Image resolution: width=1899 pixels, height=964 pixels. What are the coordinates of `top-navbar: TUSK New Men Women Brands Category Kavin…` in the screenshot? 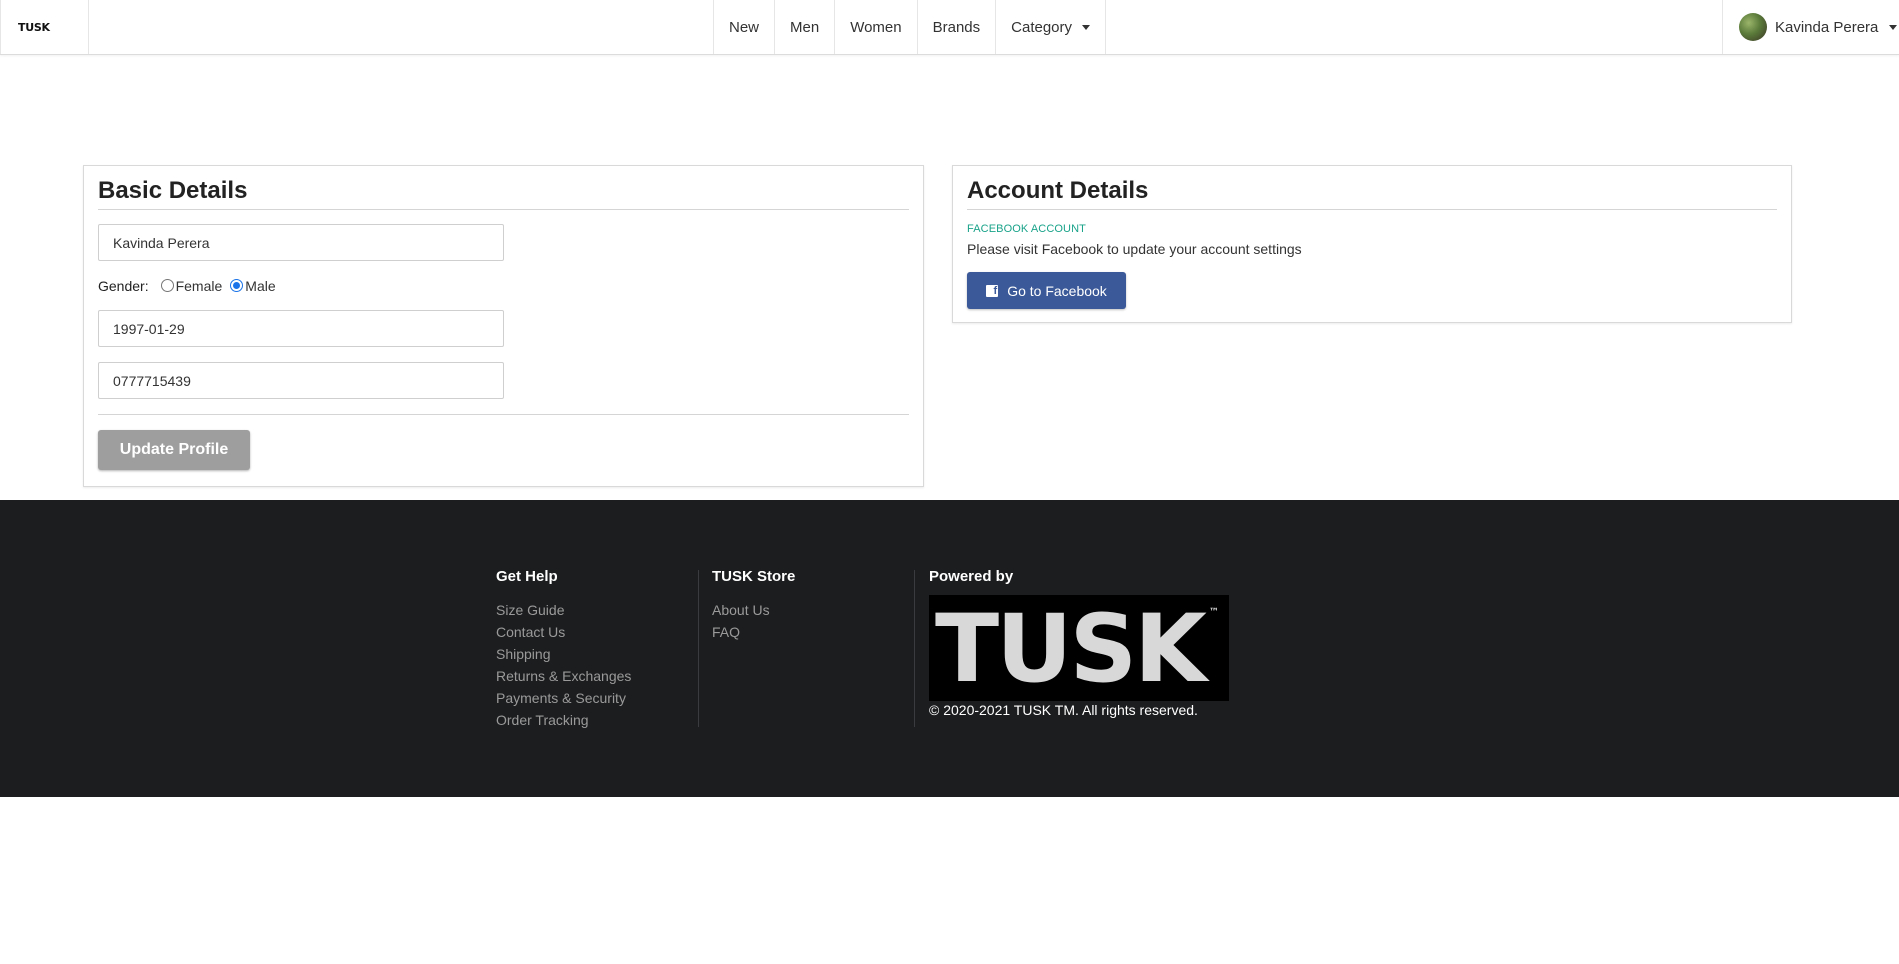 It's located at (949, 27).